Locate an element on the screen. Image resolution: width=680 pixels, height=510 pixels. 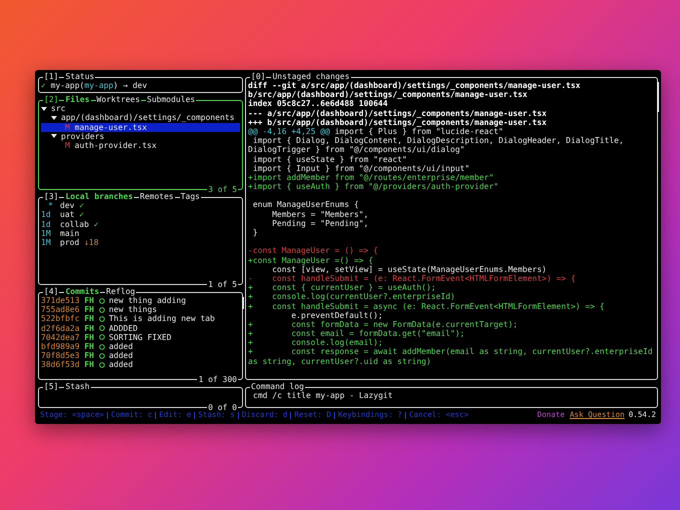
folder-row: app/(dashboard)/settings/_components is located at coordinates (140, 118).